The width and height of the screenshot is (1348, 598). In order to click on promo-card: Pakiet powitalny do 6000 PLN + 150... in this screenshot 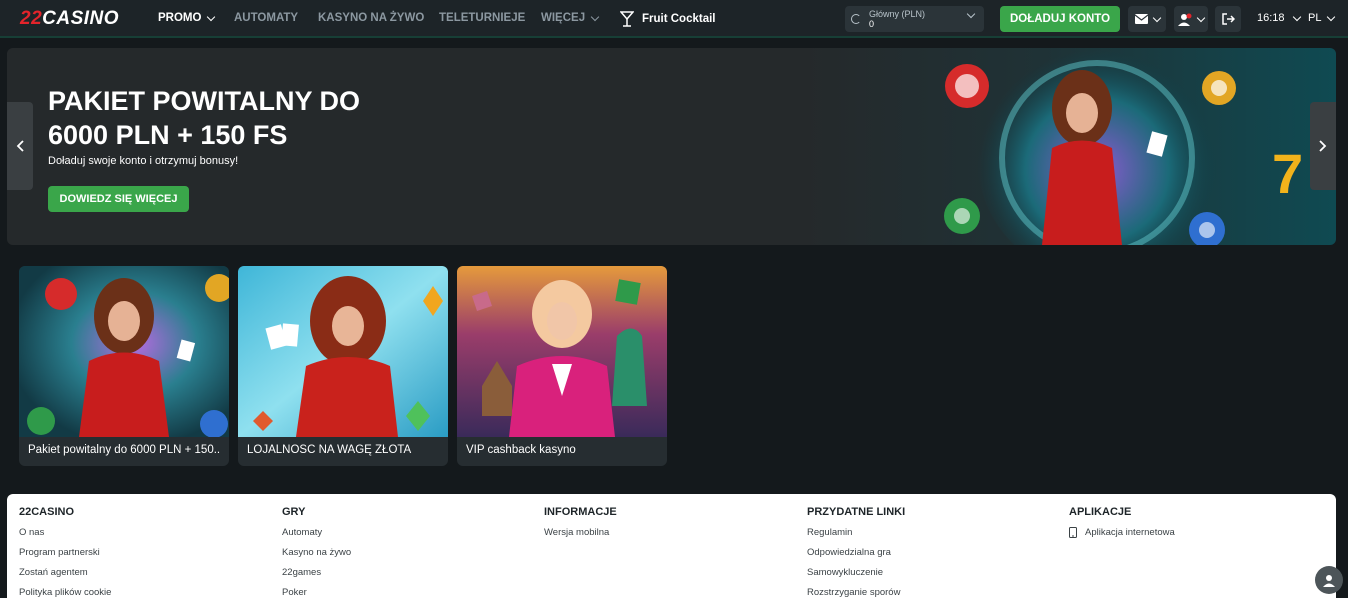, I will do `click(124, 366)`.